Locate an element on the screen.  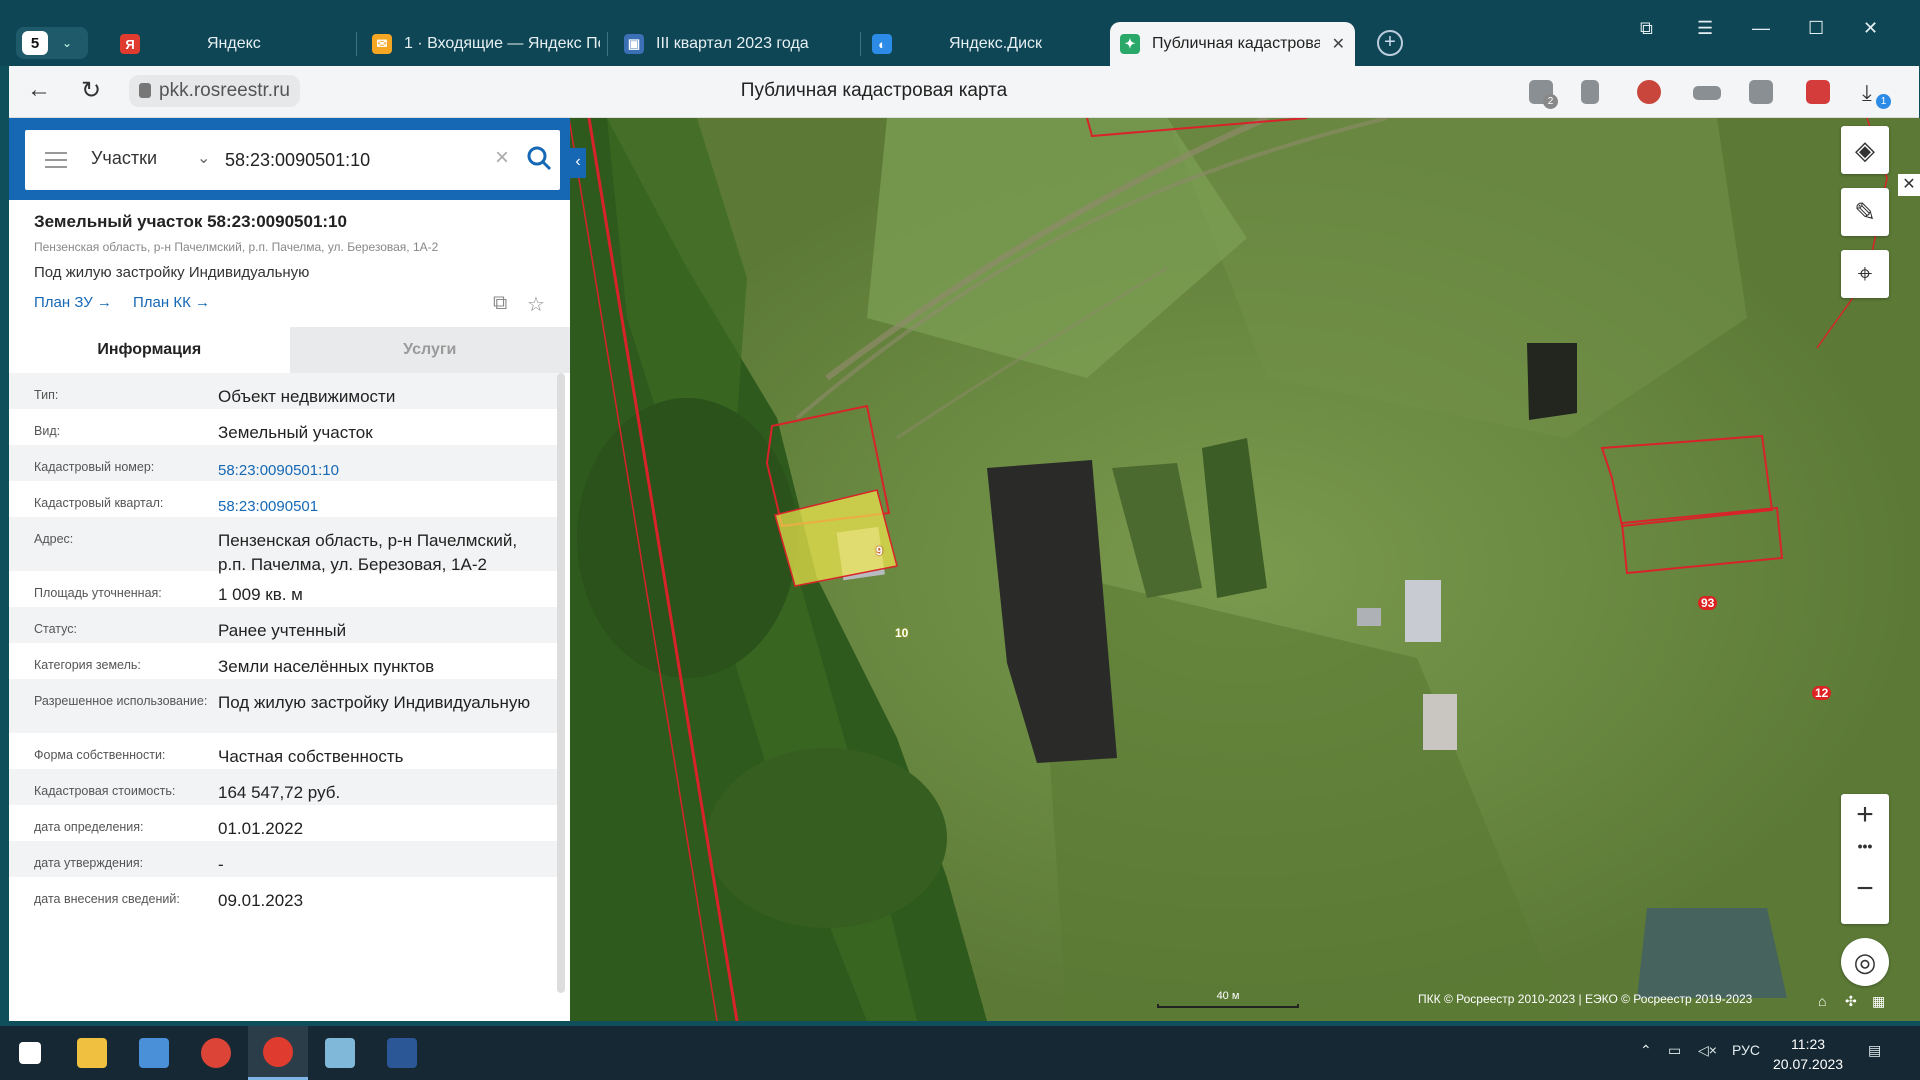
home-icon: ⌂ is located at coordinates (1822, 1001).